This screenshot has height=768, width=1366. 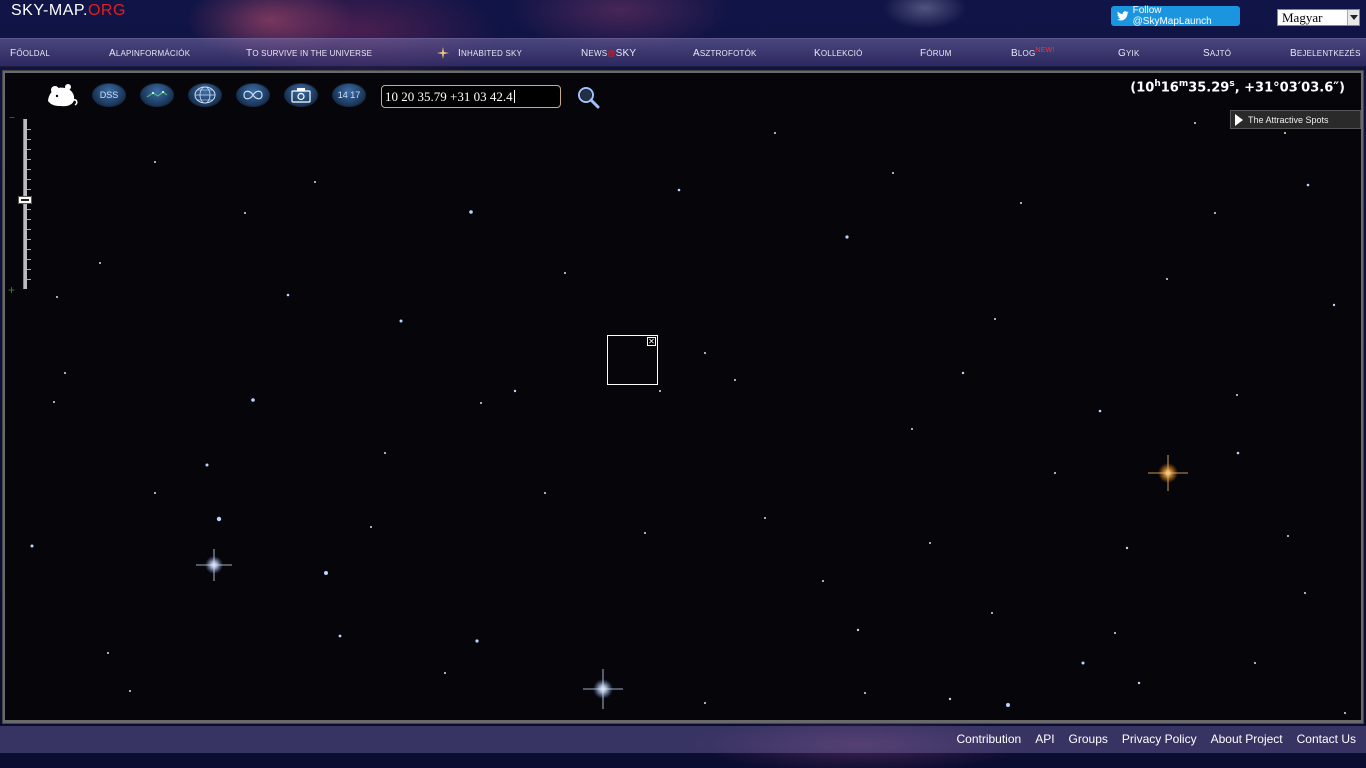 I want to click on orange-star, so click(x=1168, y=473).